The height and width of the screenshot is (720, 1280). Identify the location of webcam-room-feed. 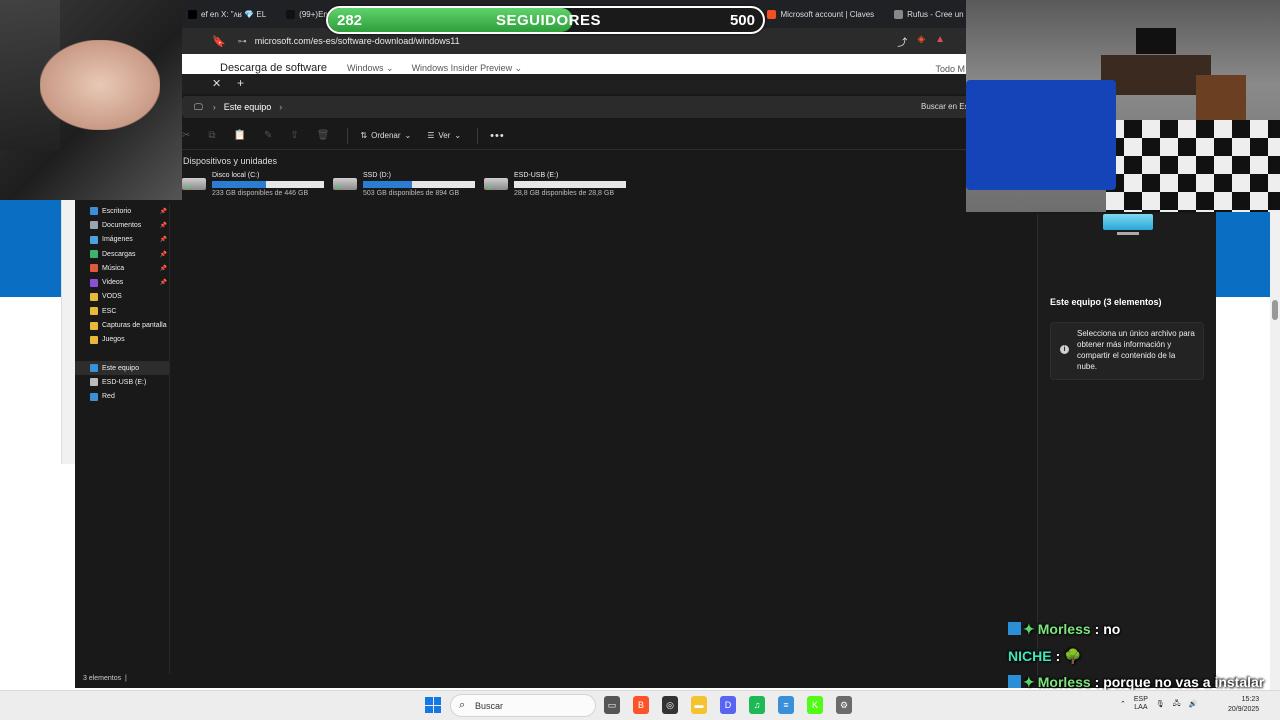
(1123, 106).